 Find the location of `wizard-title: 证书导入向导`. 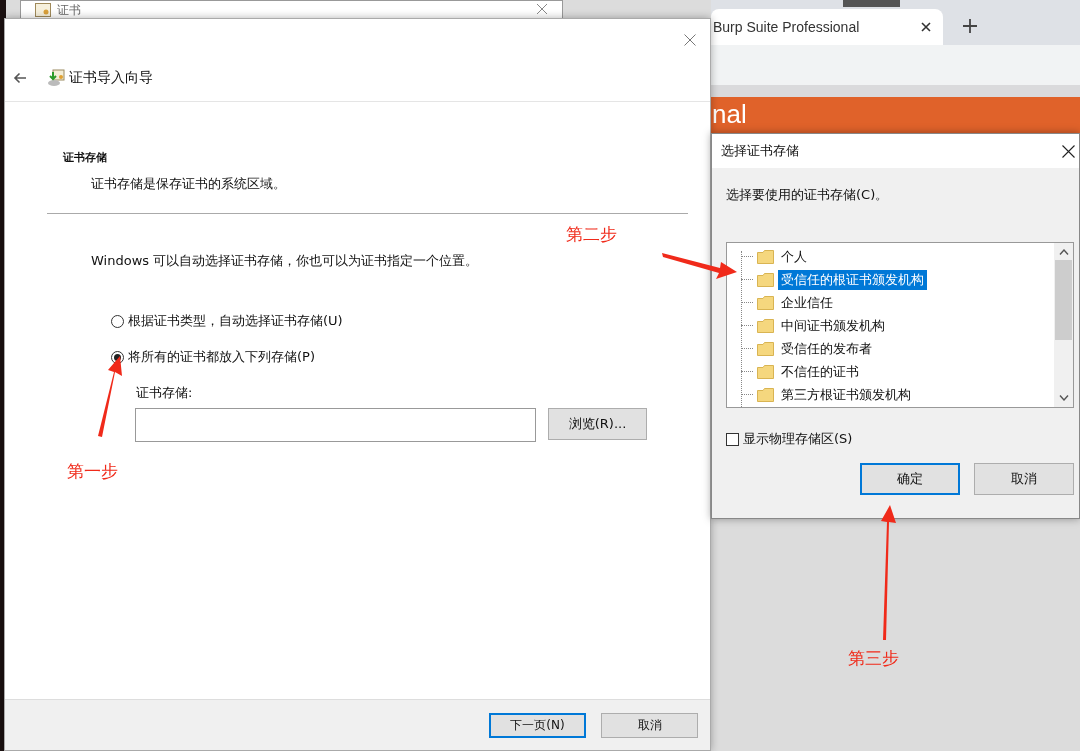

wizard-title: 证书导入向导 is located at coordinates (111, 78).